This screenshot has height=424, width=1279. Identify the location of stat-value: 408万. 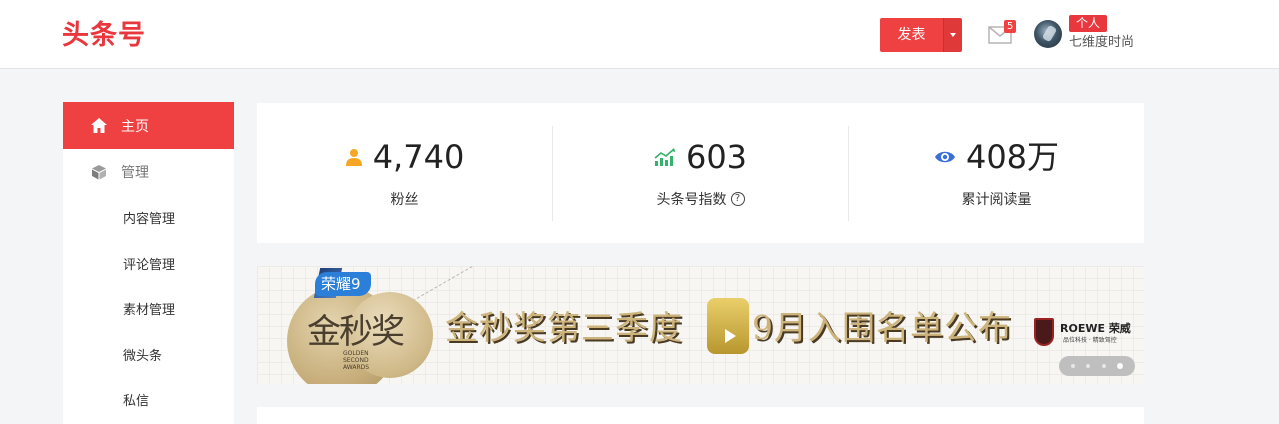
(1012, 157).